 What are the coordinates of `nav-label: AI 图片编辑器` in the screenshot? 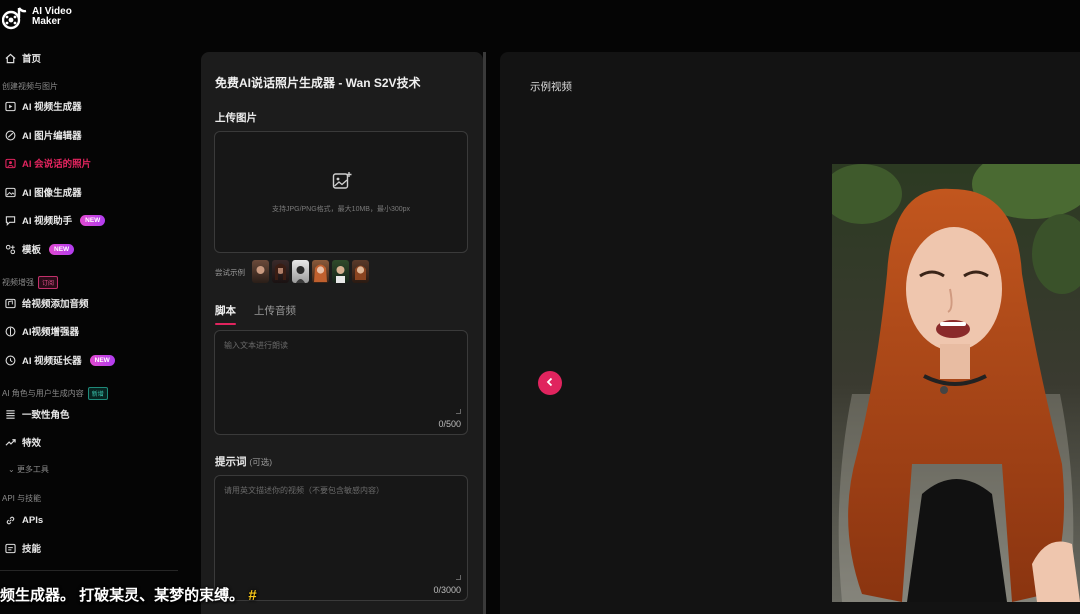 It's located at (52, 136).